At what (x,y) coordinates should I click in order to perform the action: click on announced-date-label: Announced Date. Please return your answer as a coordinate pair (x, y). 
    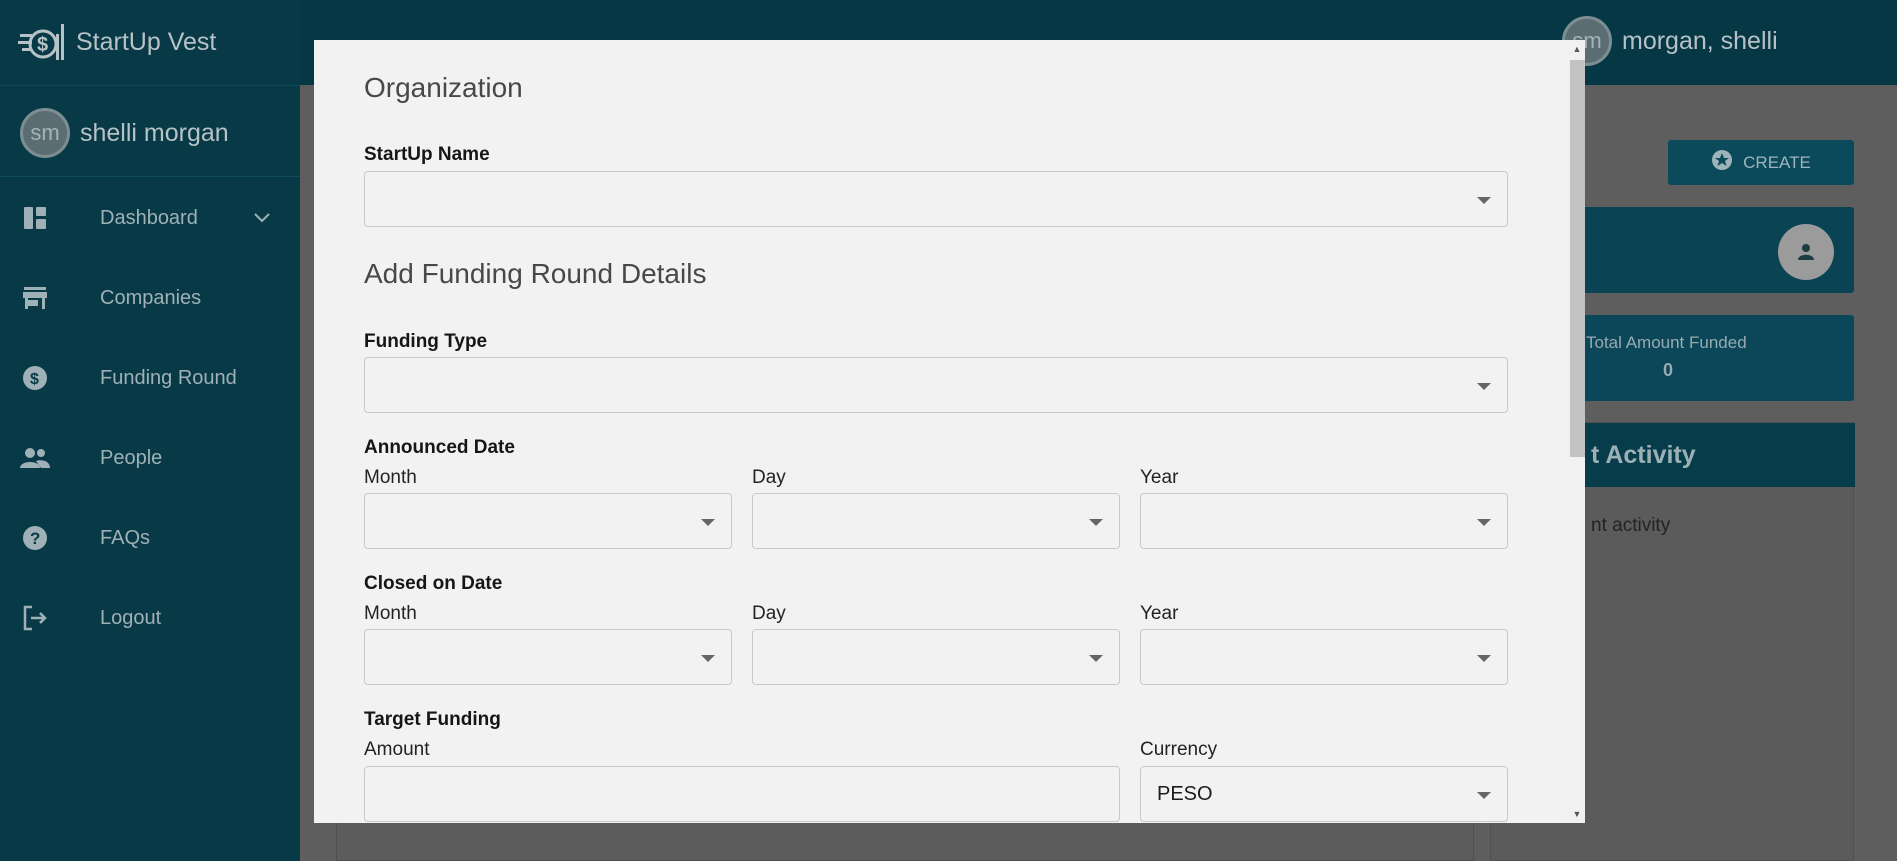
    Looking at the image, I should click on (439, 447).